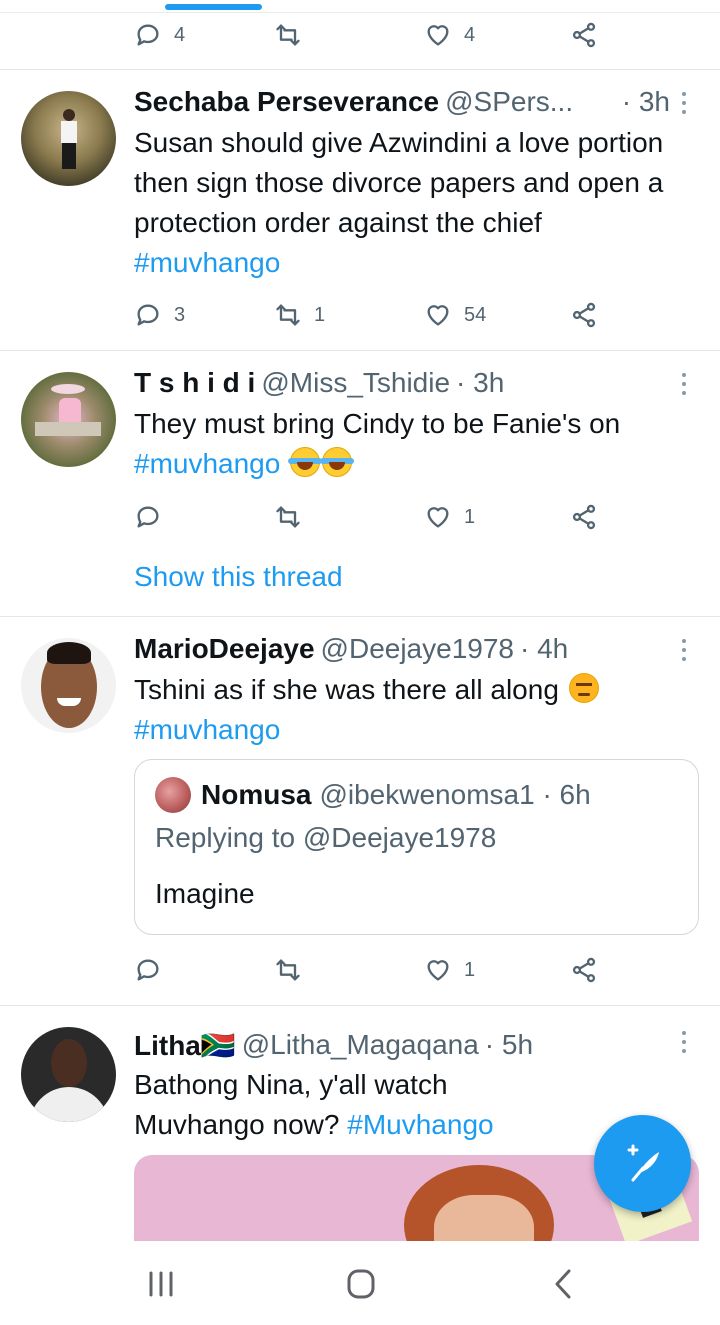  What do you see at coordinates (470, 34) in the screenshot?
I see `like-count: 4` at bounding box center [470, 34].